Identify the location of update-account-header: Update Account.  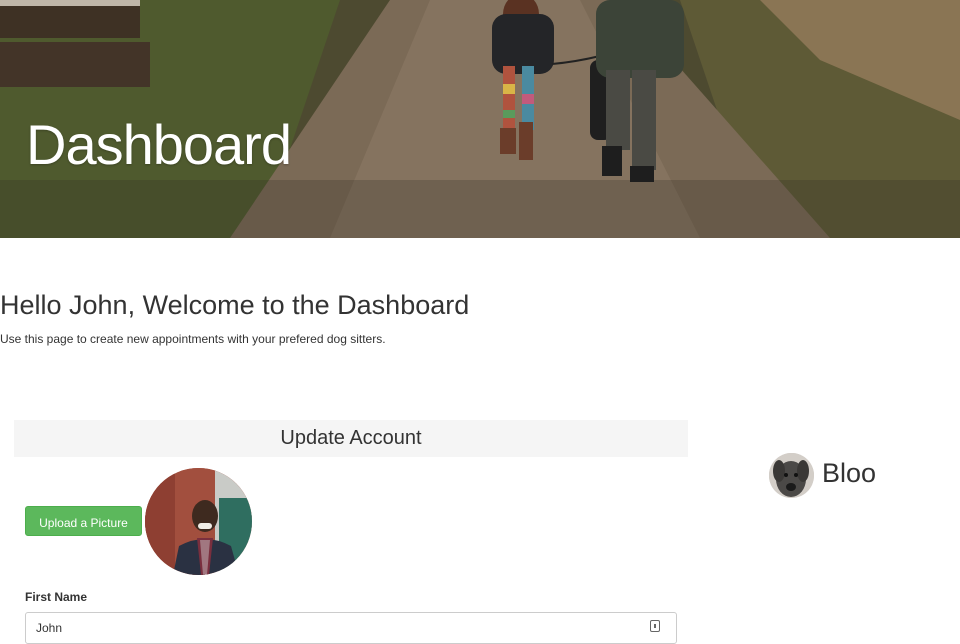
(351, 438).